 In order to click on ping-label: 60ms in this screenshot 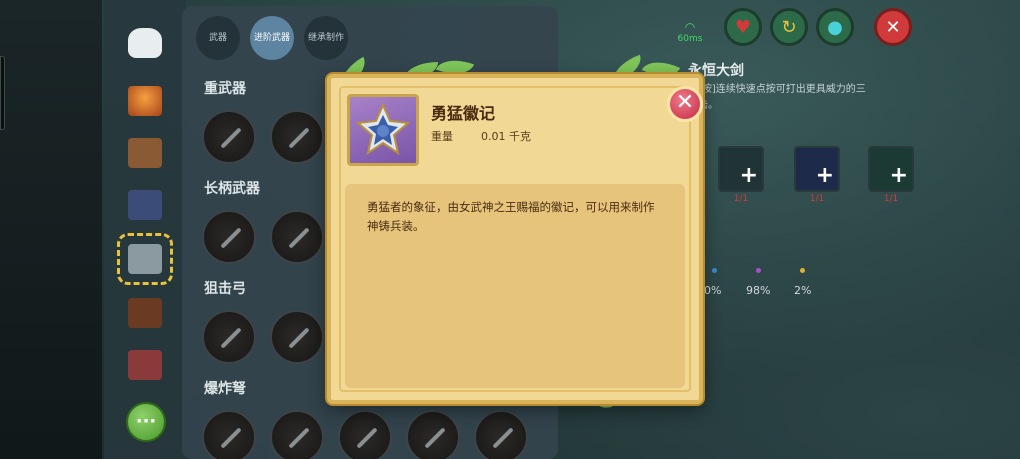, I will do `click(690, 39)`.